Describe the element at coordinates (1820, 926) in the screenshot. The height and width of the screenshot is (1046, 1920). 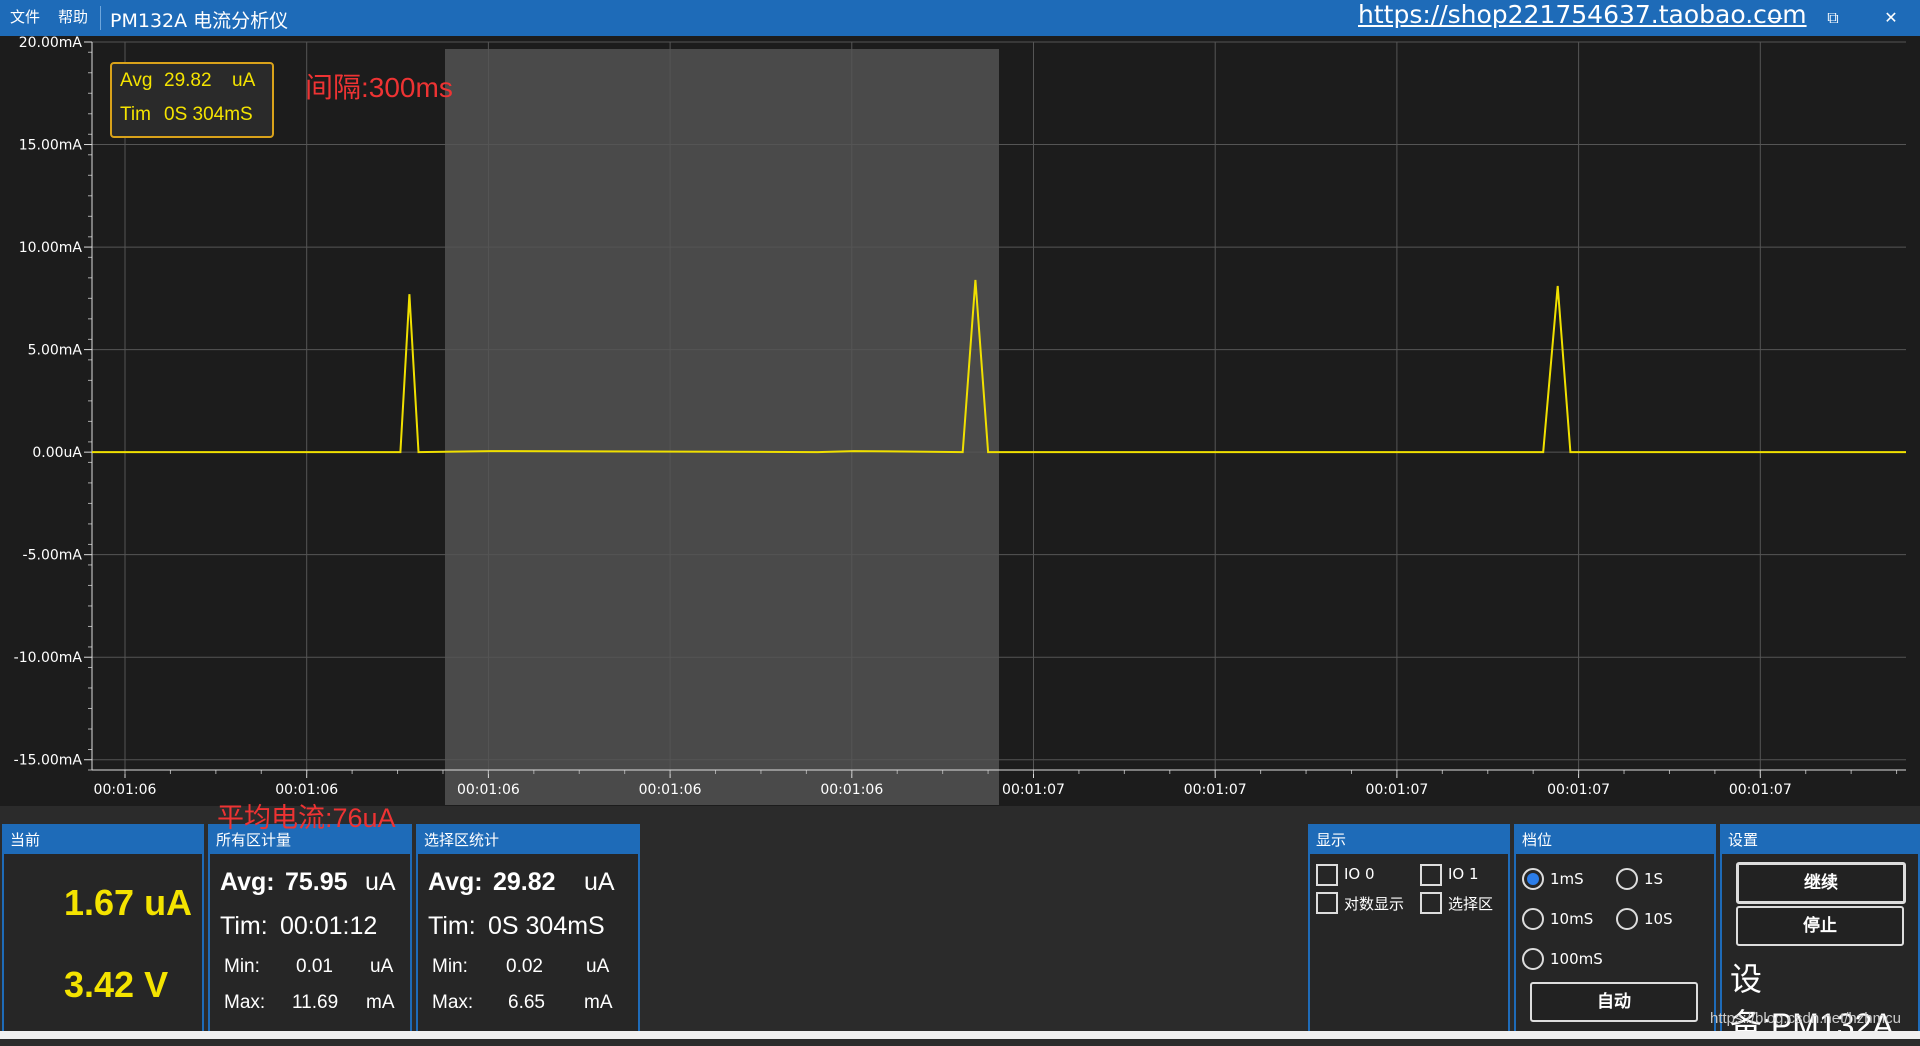
I see `stop-button: 停止` at that location.